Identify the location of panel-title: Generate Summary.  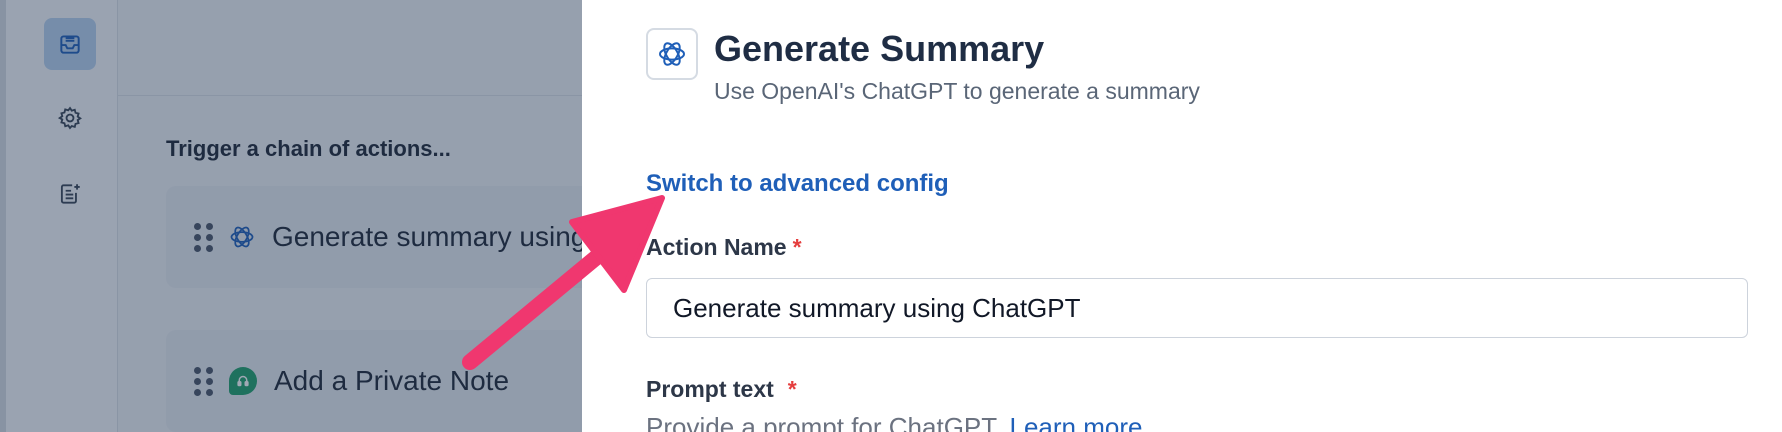
(879, 48).